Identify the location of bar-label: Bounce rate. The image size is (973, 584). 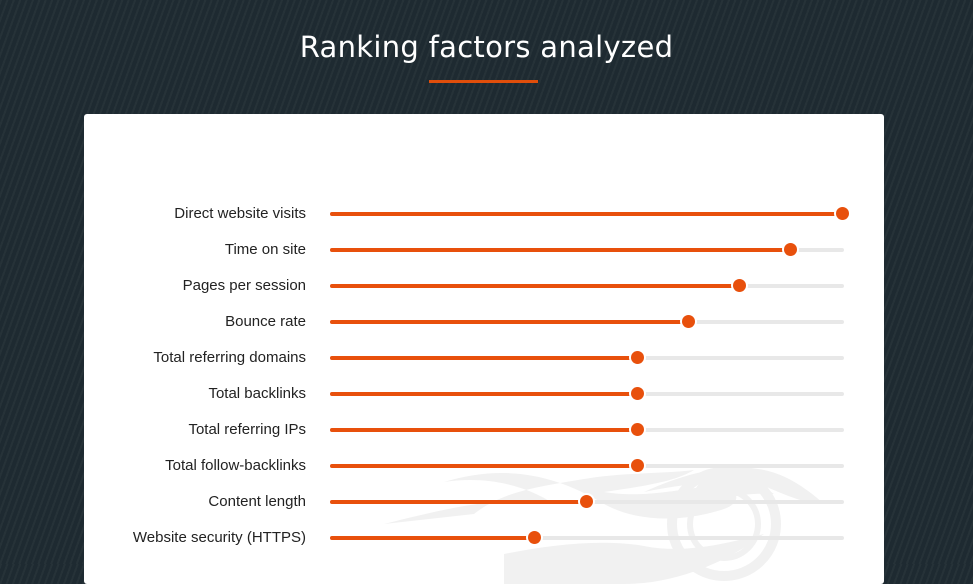
(265, 321).